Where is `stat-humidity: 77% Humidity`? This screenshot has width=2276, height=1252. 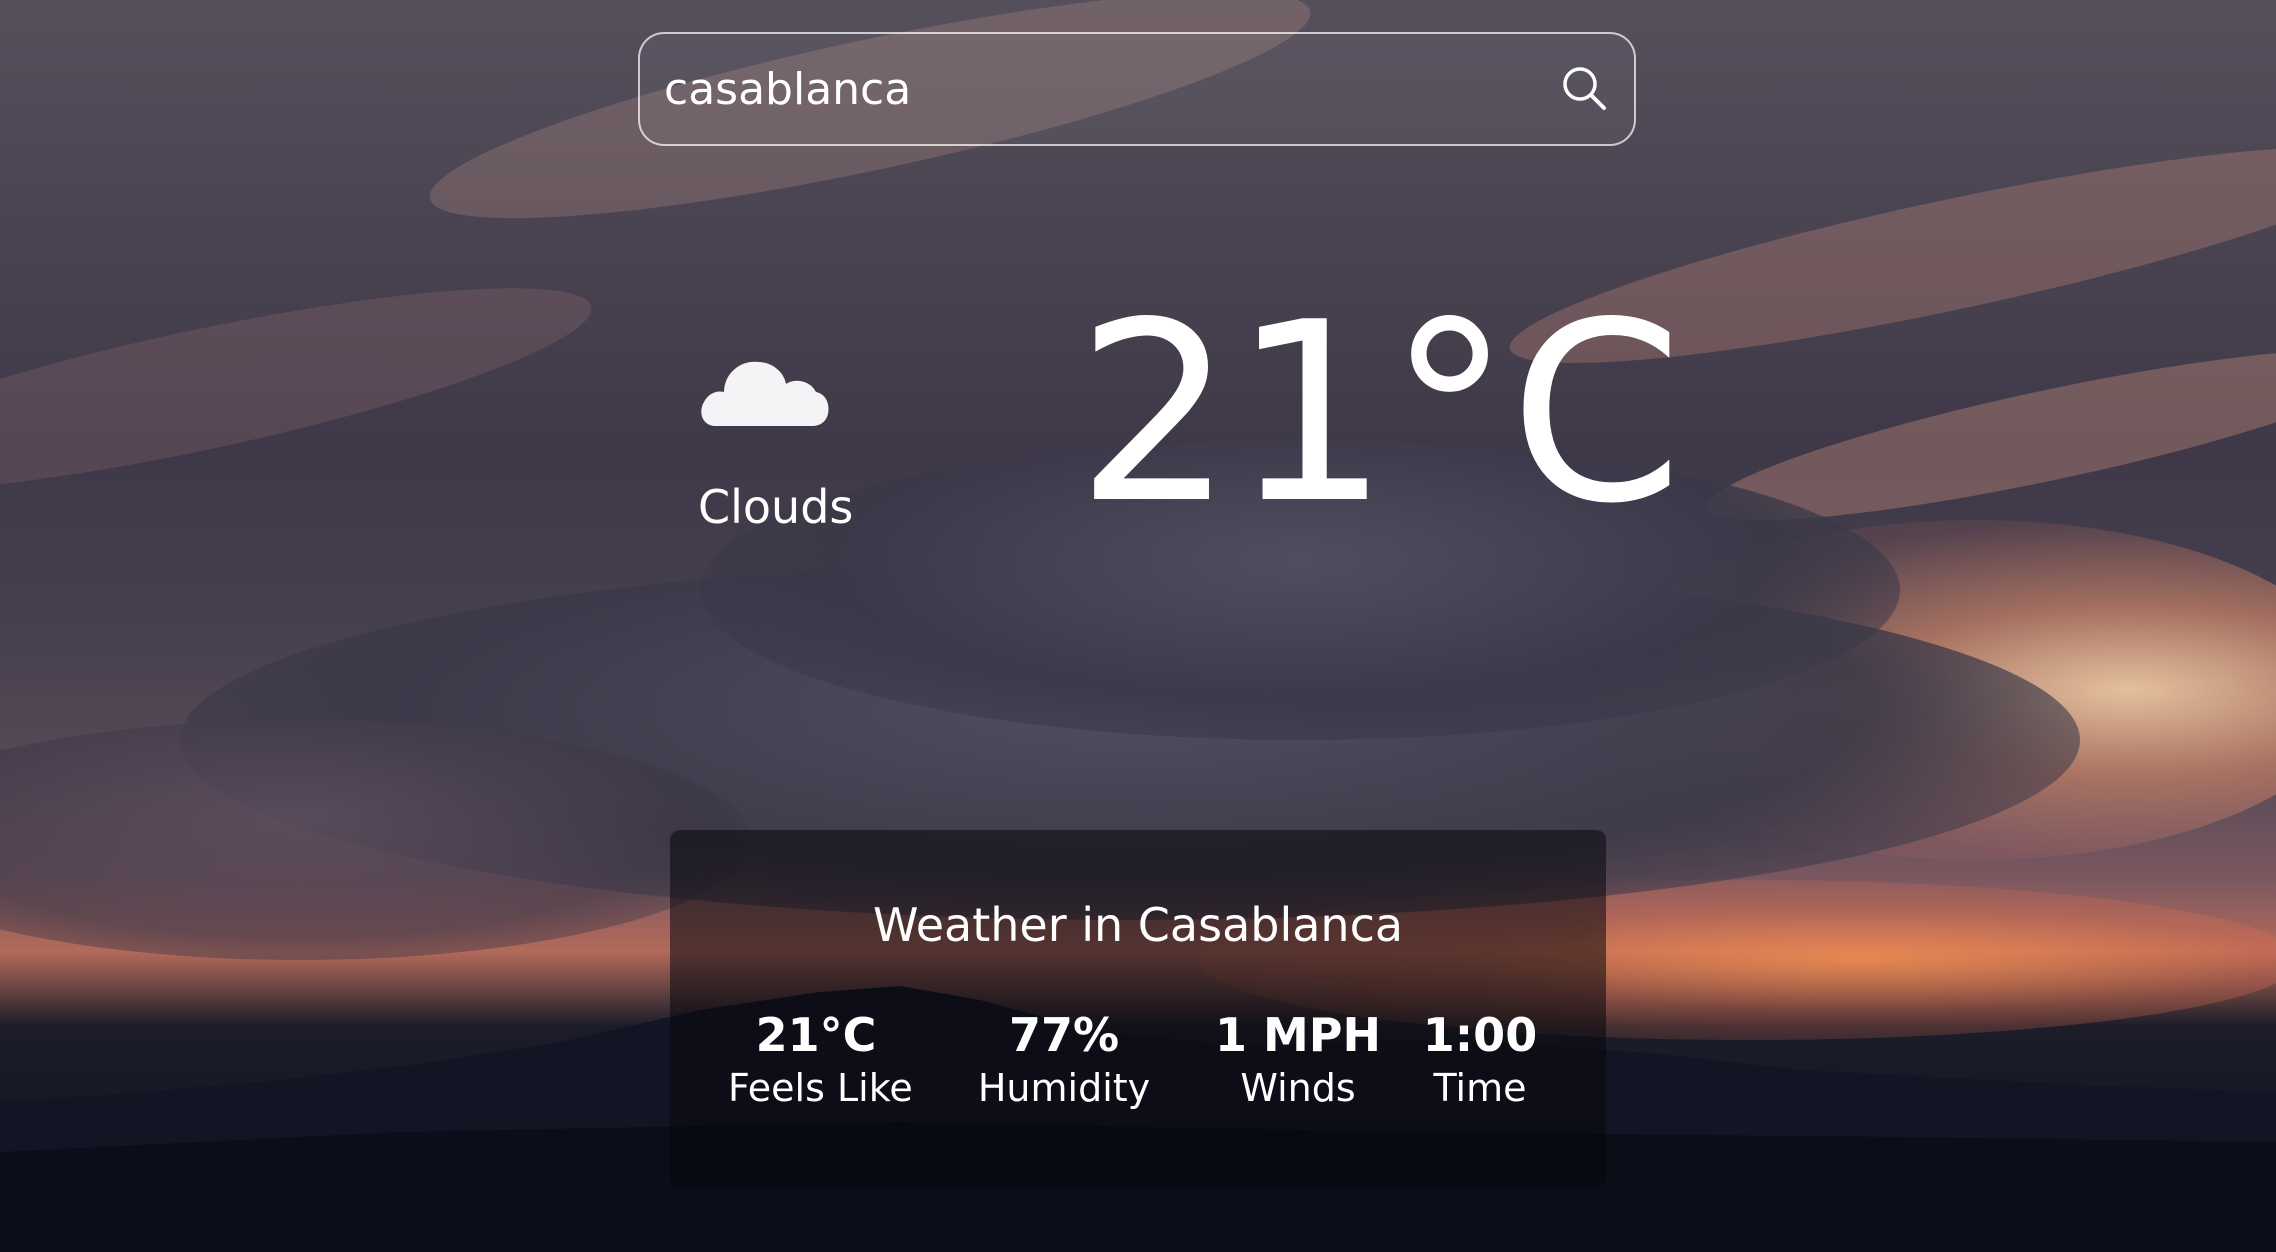
stat-humidity: 77% Humidity is located at coordinates (1064, 1061).